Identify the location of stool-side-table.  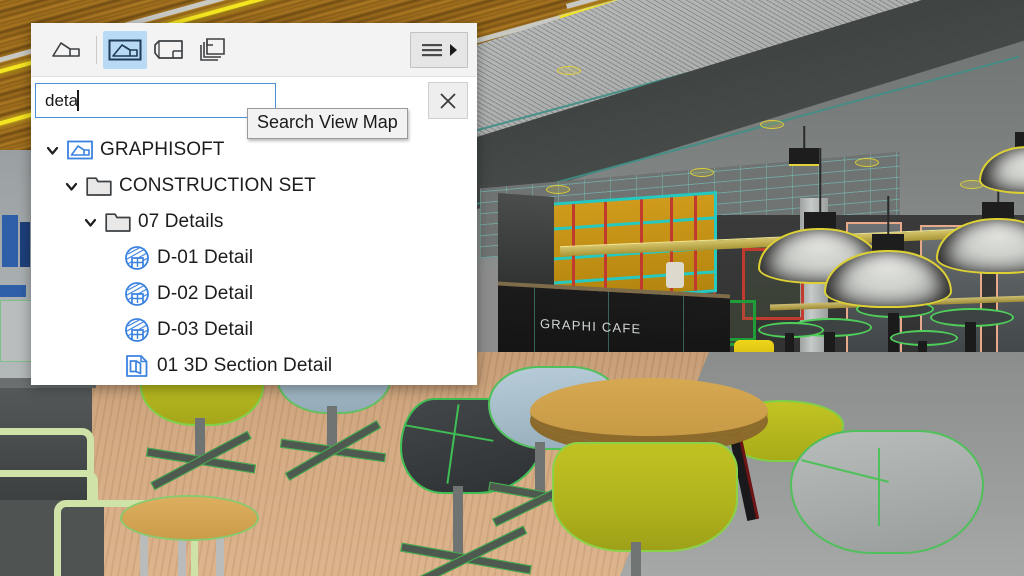
(189, 518).